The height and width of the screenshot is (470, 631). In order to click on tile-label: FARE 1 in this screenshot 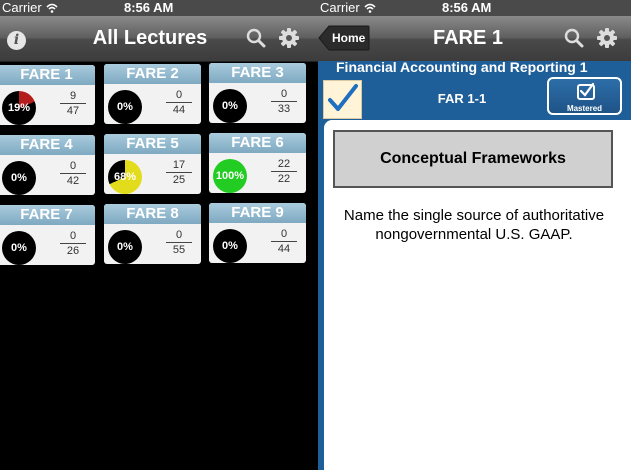, I will do `click(47, 75)`.